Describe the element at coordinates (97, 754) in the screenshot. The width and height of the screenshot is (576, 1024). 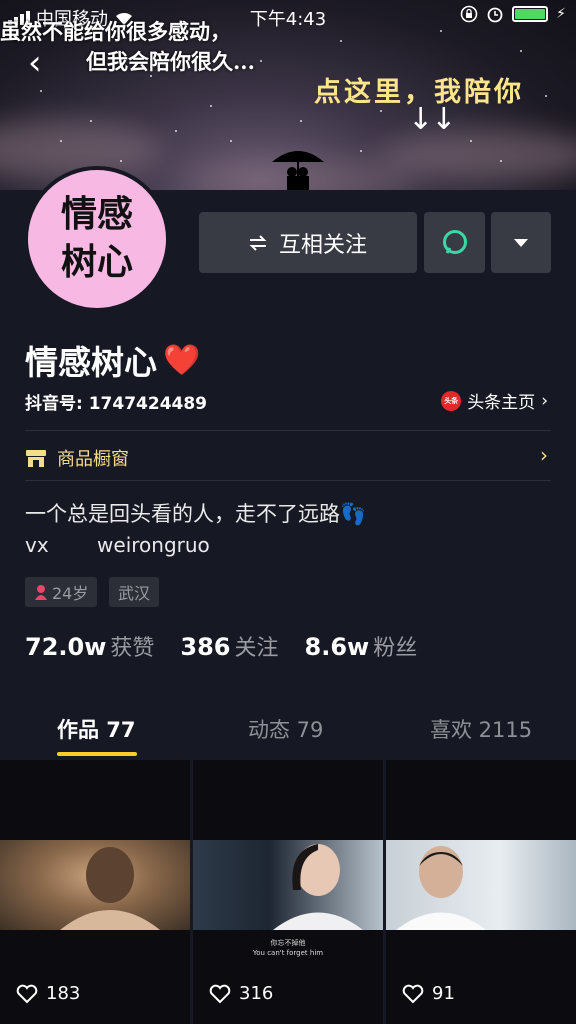
I see `tab-active-indicator` at that location.